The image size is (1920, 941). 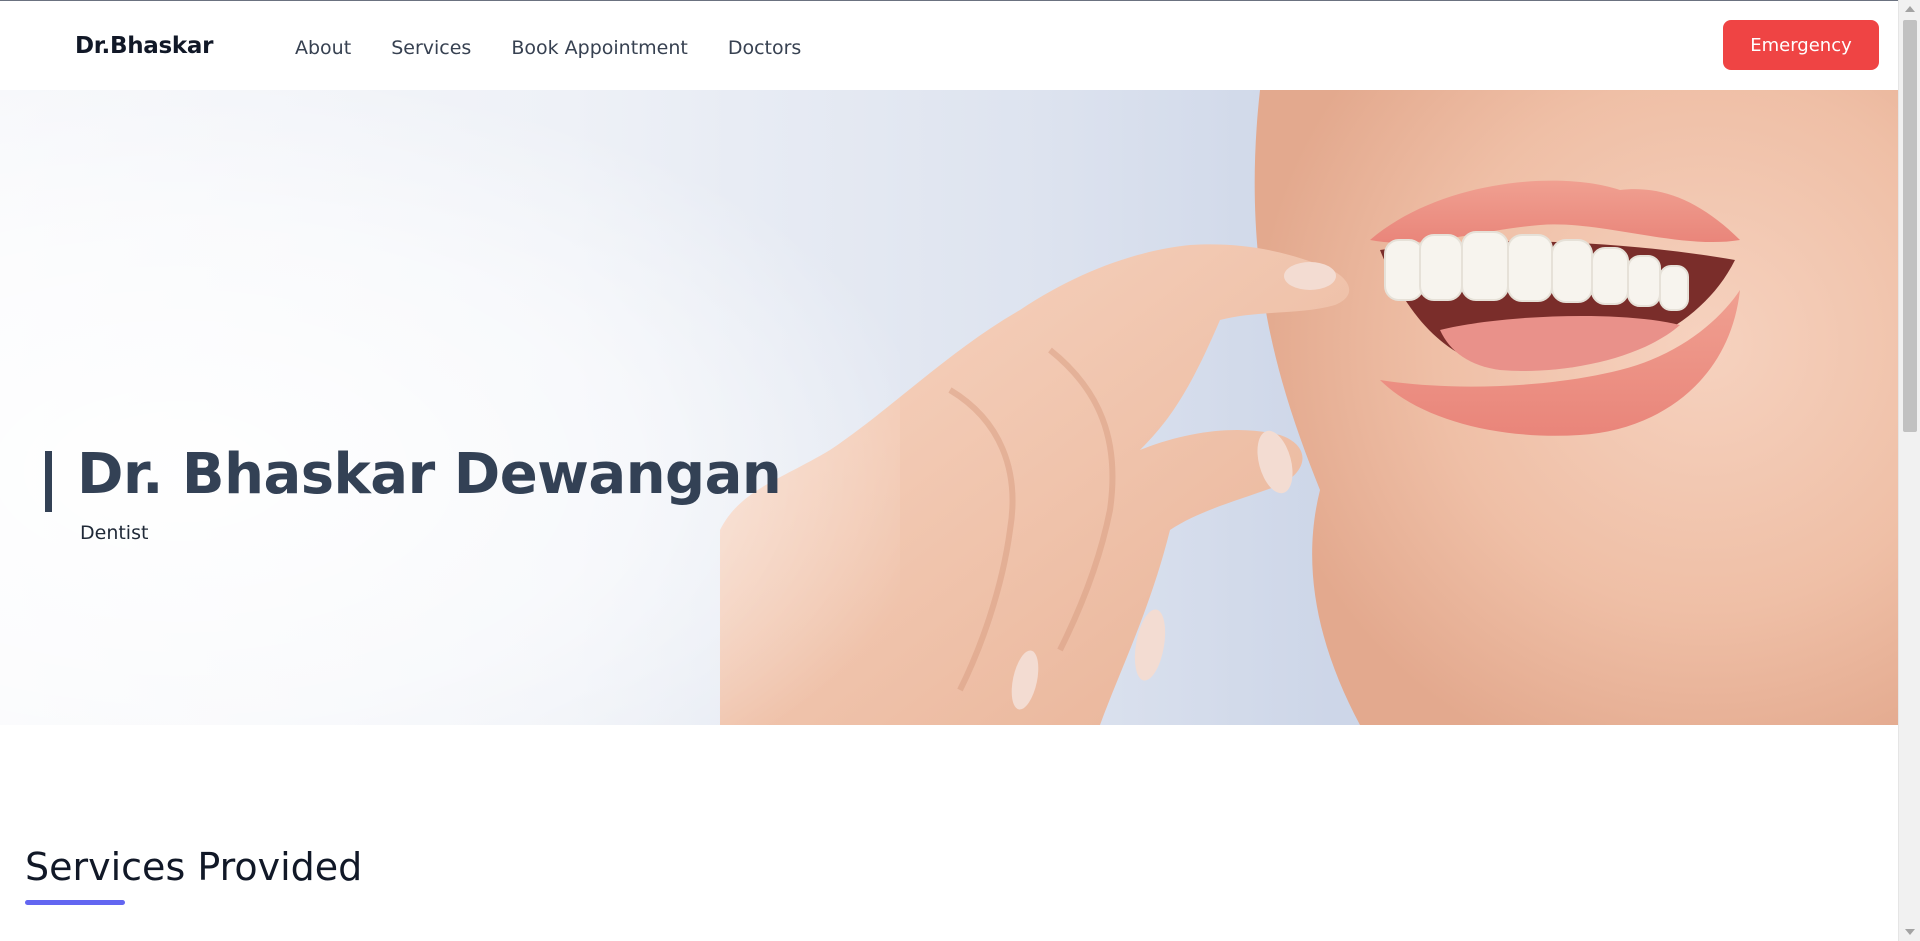 I want to click on vertical-scrollbar, so click(x=1909, y=470).